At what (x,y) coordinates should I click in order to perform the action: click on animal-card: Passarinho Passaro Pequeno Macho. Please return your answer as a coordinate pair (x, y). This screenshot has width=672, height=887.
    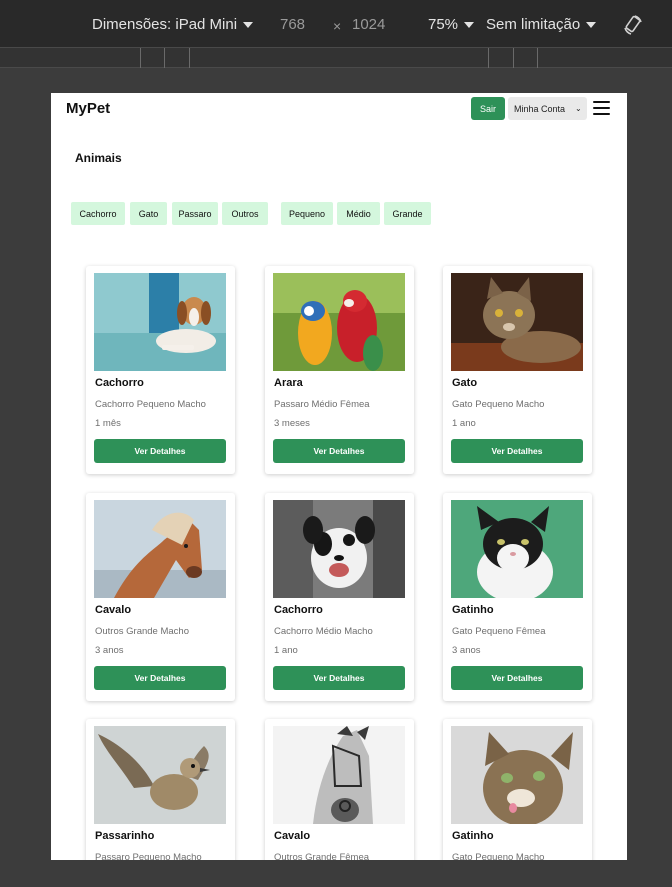
    Looking at the image, I should click on (160, 789).